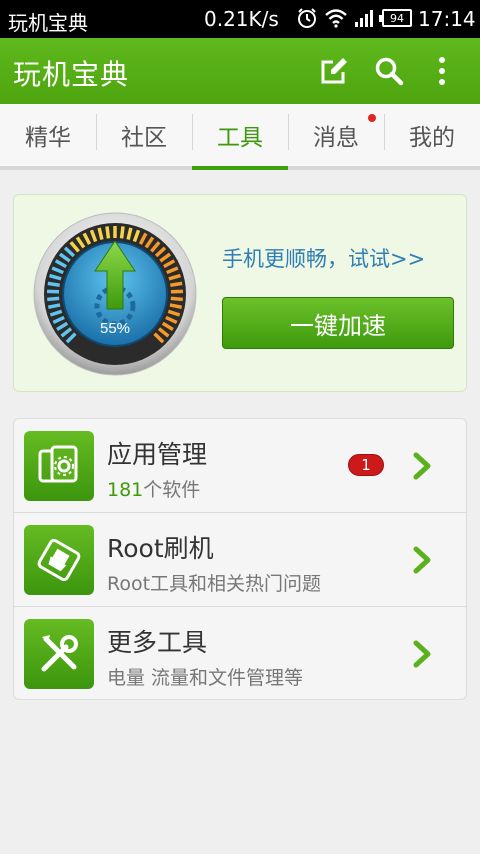 The width and height of the screenshot is (480, 854). What do you see at coordinates (214, 584) in the screenshot?
I see `tool-subtitle: Root工具和相关热门问题` at bounding box center [214, 584].